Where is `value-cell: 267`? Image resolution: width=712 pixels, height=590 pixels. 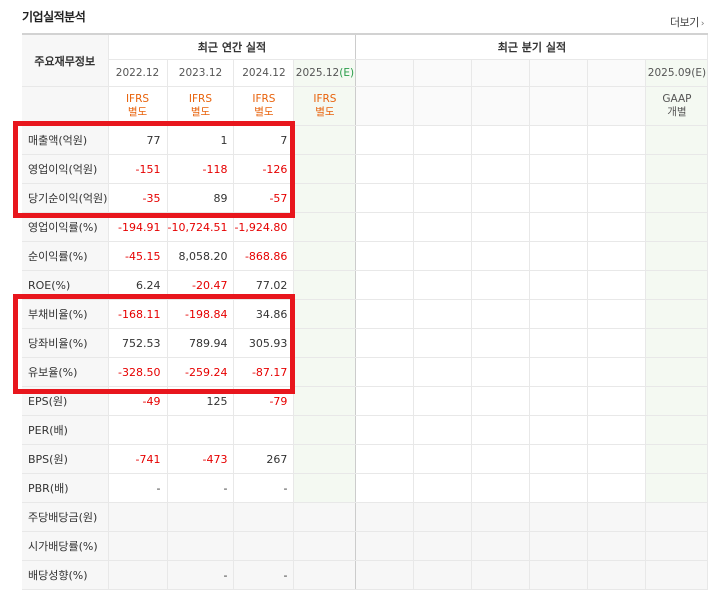 value-cell: 267 is located at coordinates (264, 459).